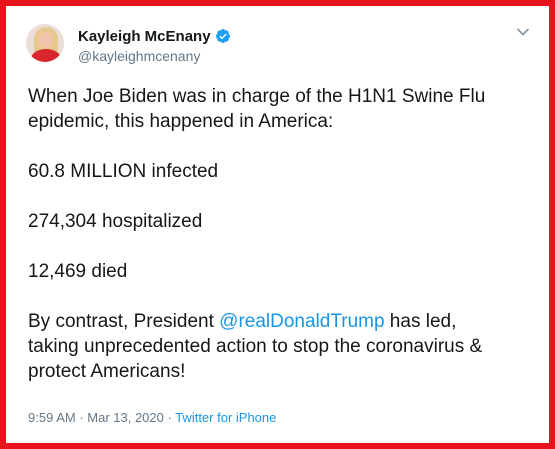 This screenshot has width=555, height=449. What do you see at coordinates (144, 36) in the screenshot?
I see `author-name: Kayleigh McEnany` at bounding box center [144, 36].